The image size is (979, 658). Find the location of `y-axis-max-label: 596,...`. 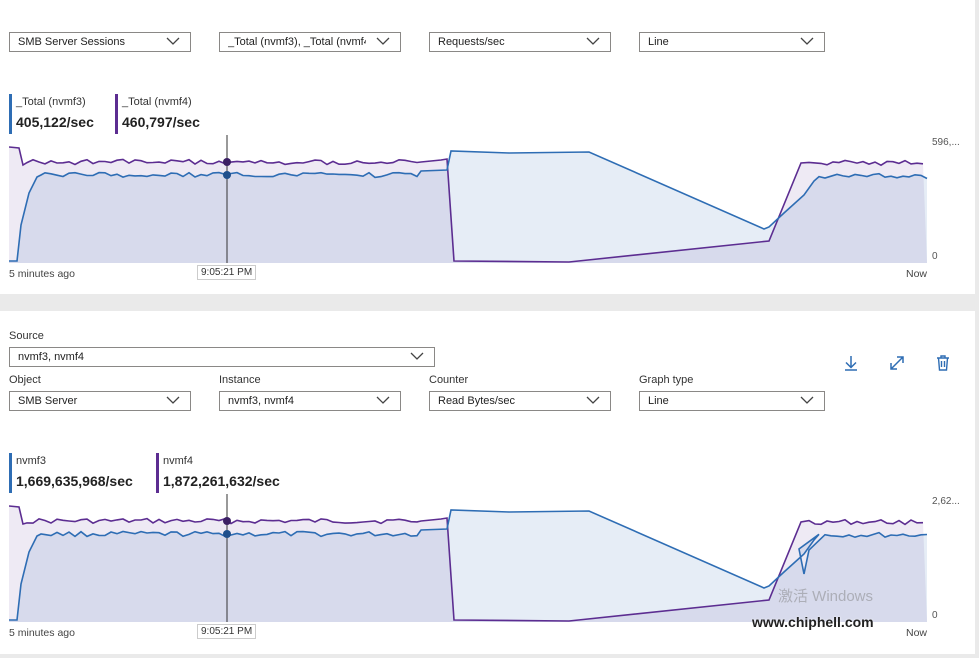

y-axis-max-label: 596,... is located at coordinates (946, 142).